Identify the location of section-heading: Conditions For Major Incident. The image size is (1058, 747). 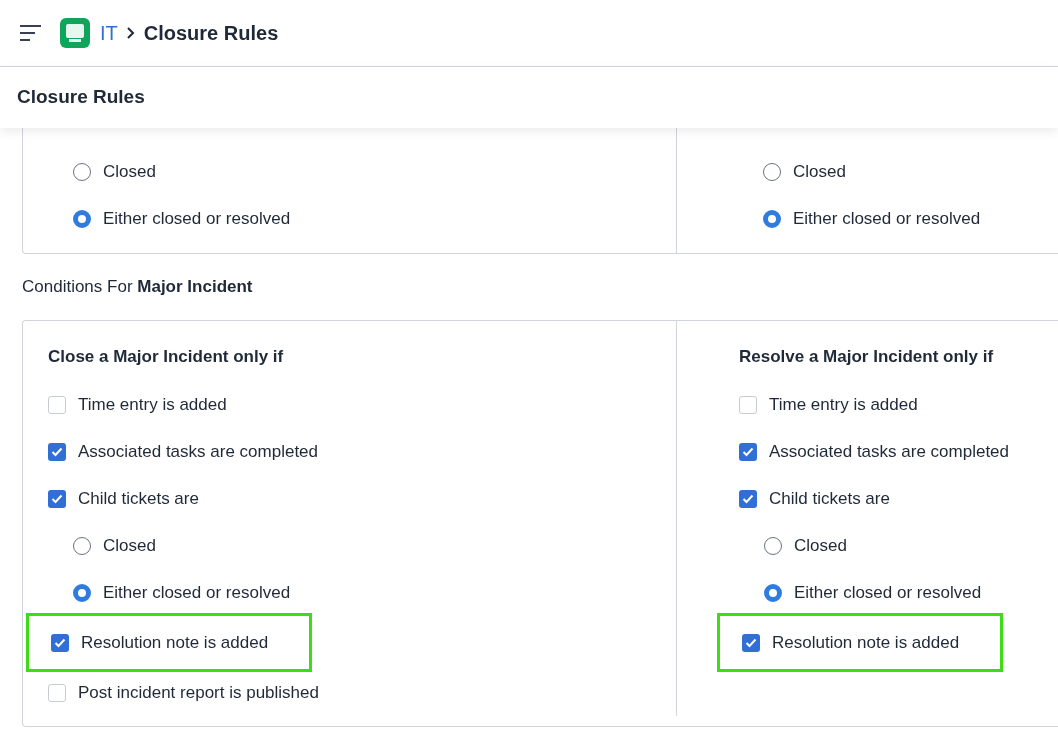
(137, 287).